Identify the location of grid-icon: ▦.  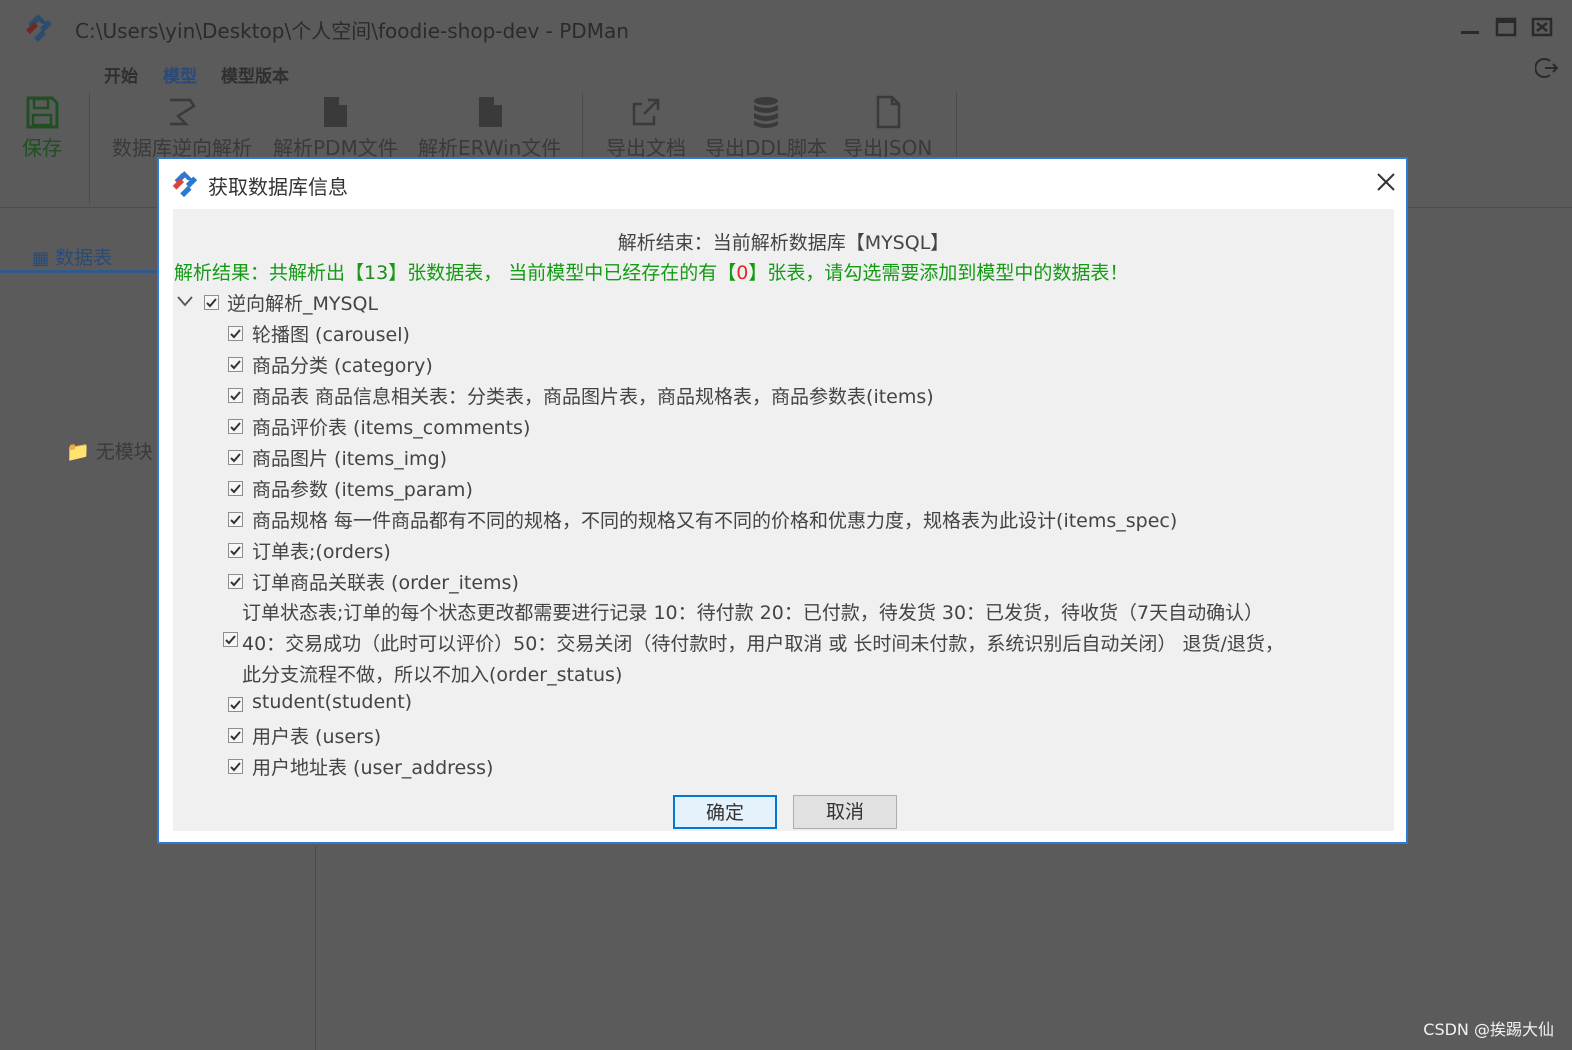
(41, 258).